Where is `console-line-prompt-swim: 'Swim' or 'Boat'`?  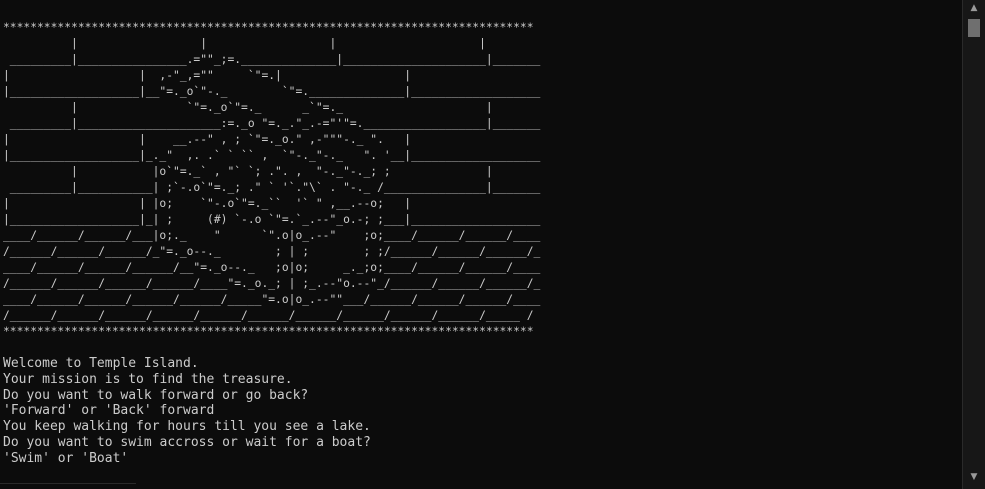
console-line-prompt-swim: 'Swim' or 'Boat' is located at coordinates (66, 458).